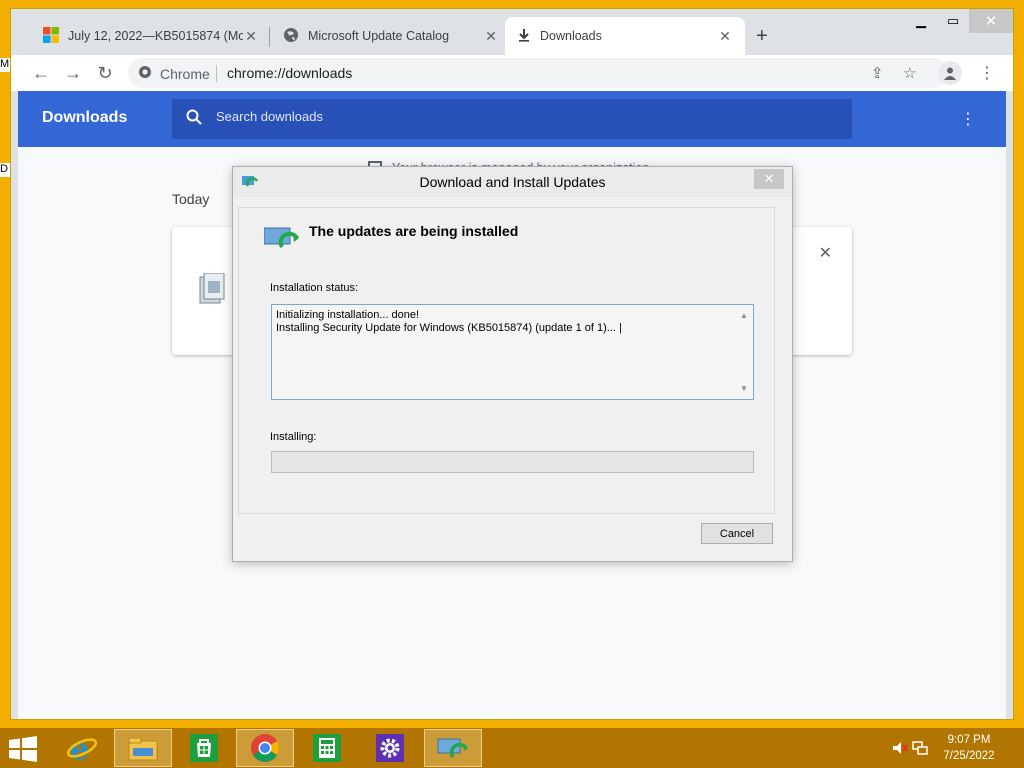 This screenshot has width=1024, height=768. I want to click on dialog-title: Download and Install Updates, so click(512, 182).